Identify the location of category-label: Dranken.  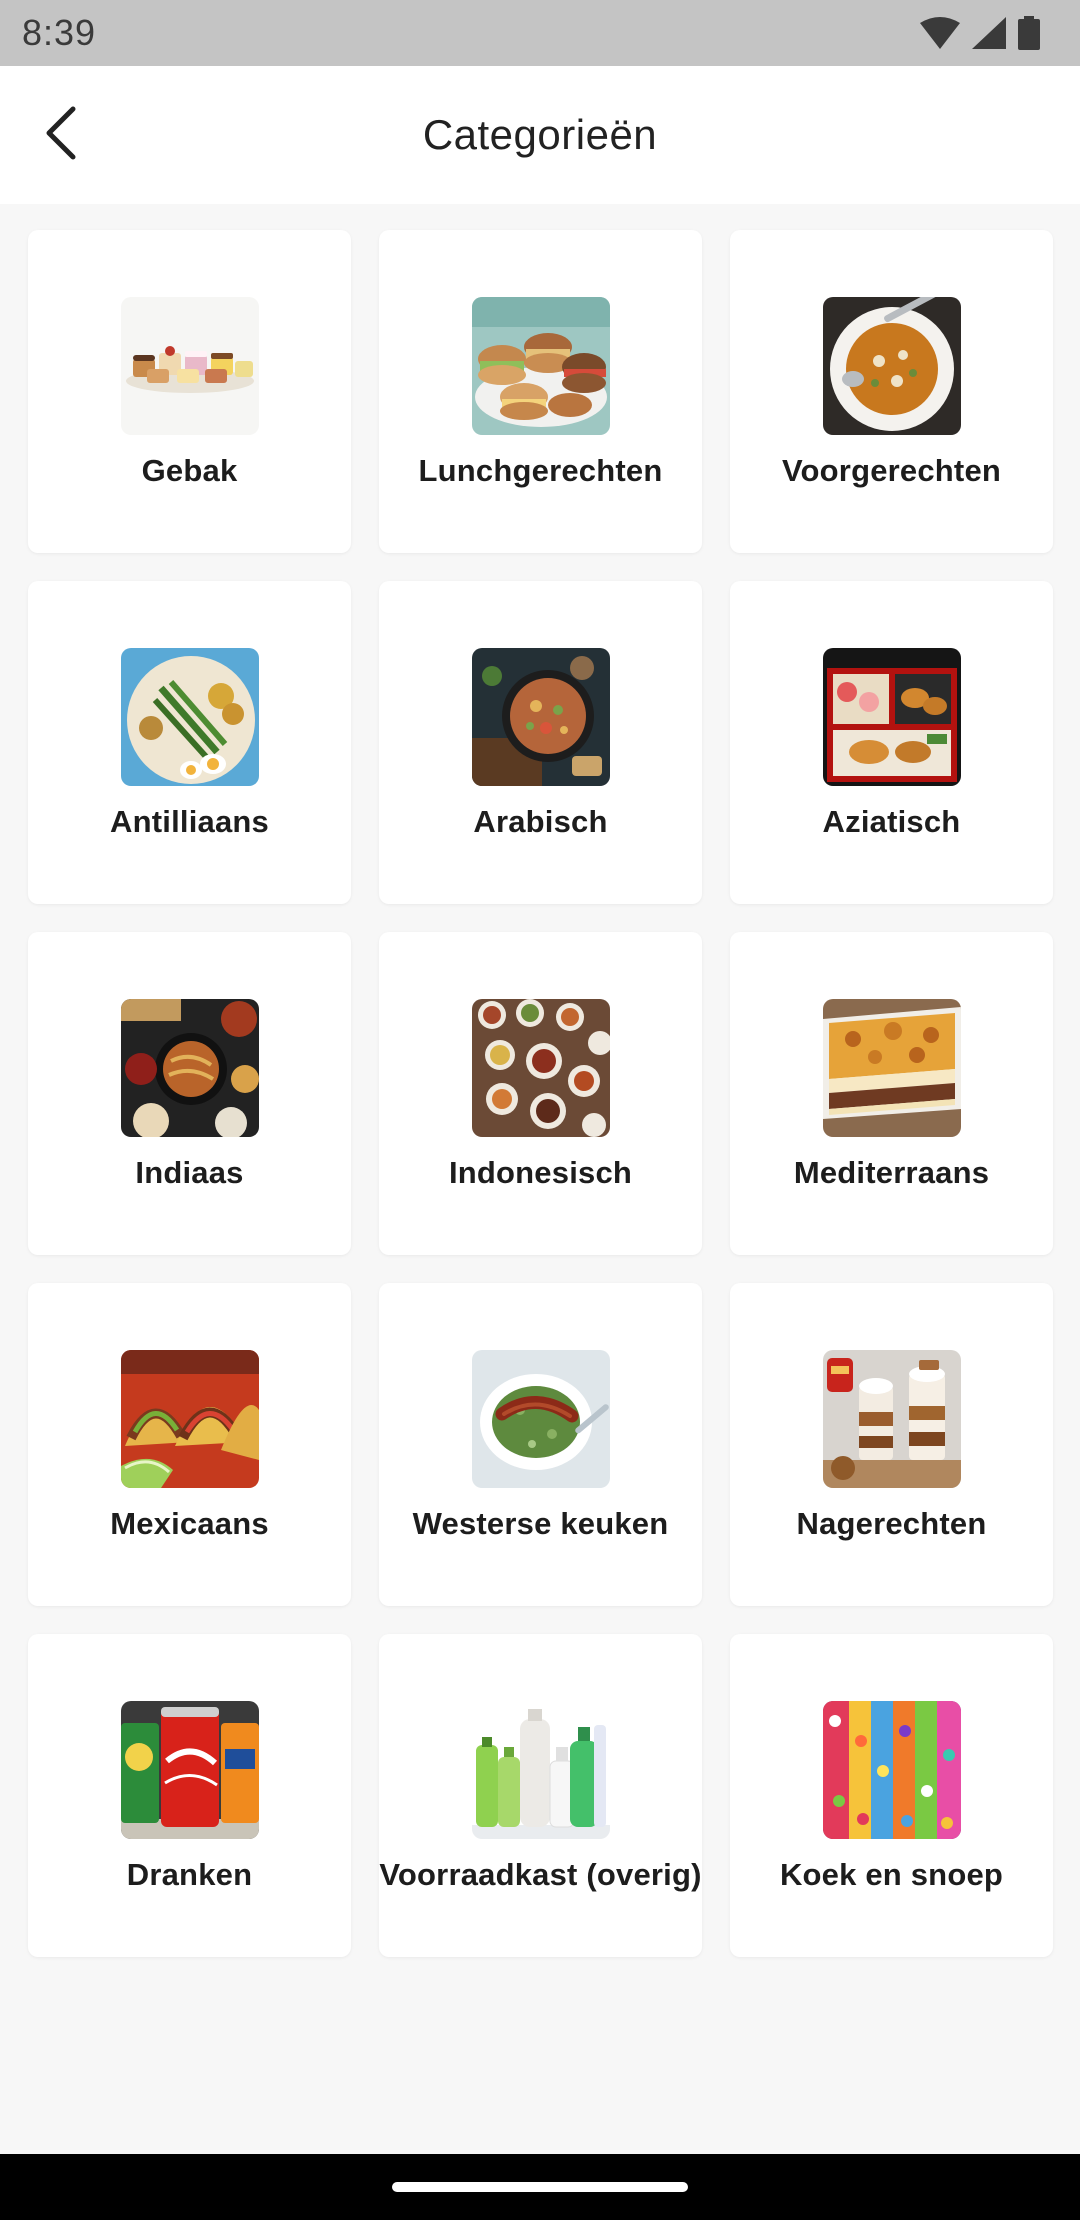
(189, 1874).